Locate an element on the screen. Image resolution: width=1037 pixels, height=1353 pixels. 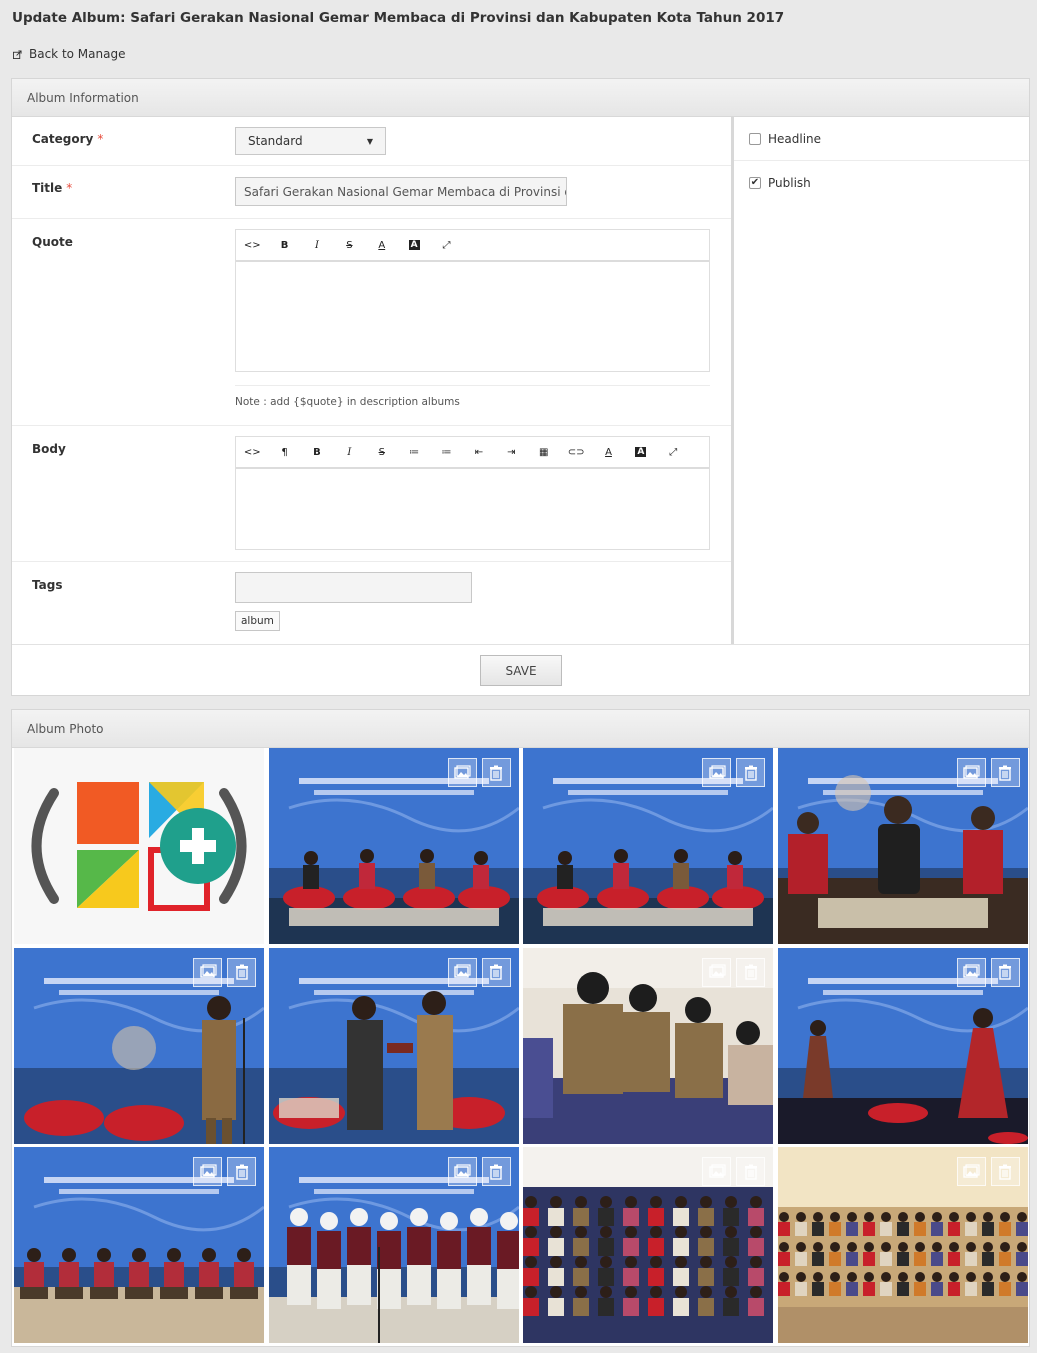
quote-background-color-button: A is located at coordinates (414, 245).